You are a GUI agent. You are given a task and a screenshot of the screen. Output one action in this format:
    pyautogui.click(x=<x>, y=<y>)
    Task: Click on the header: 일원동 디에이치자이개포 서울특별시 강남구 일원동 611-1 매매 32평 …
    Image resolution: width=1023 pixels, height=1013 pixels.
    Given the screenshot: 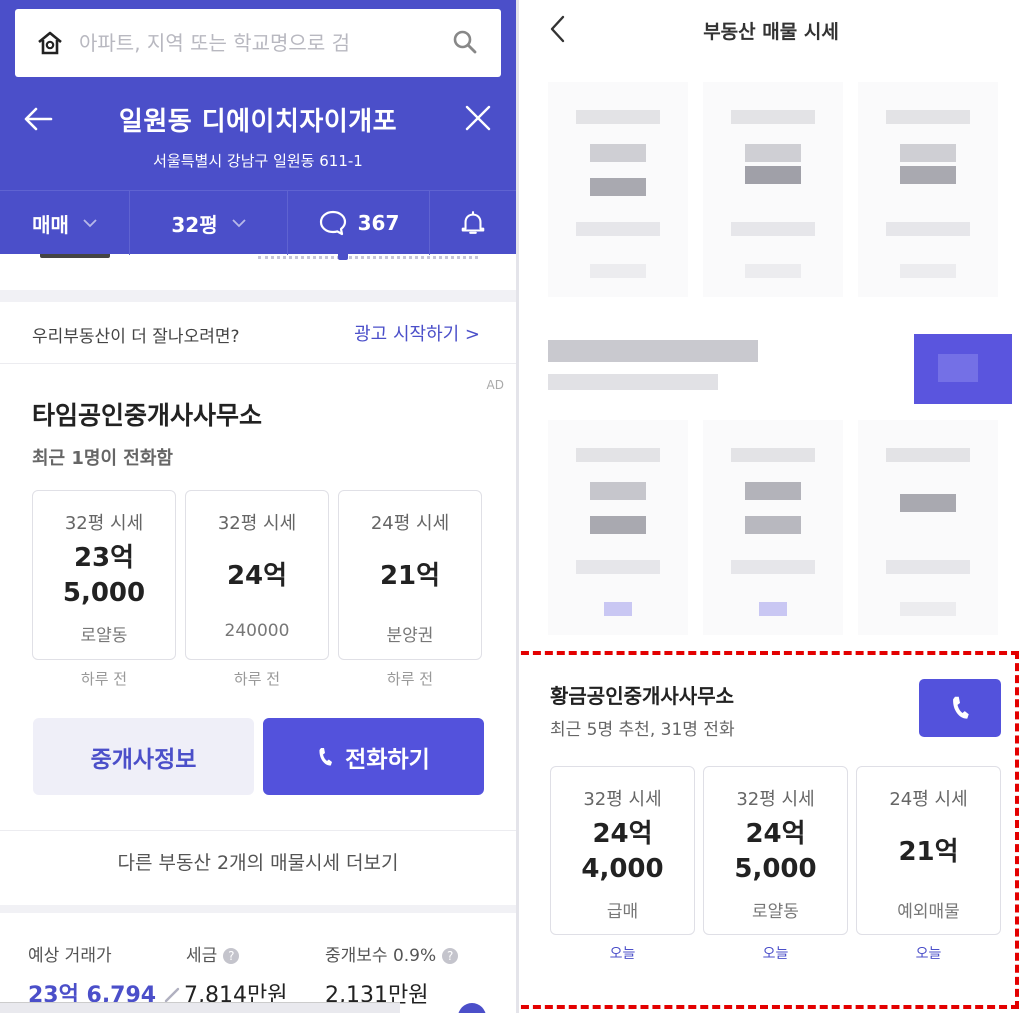 What is the action you would take?
    pyautogui.click(x=258, y=127)
    